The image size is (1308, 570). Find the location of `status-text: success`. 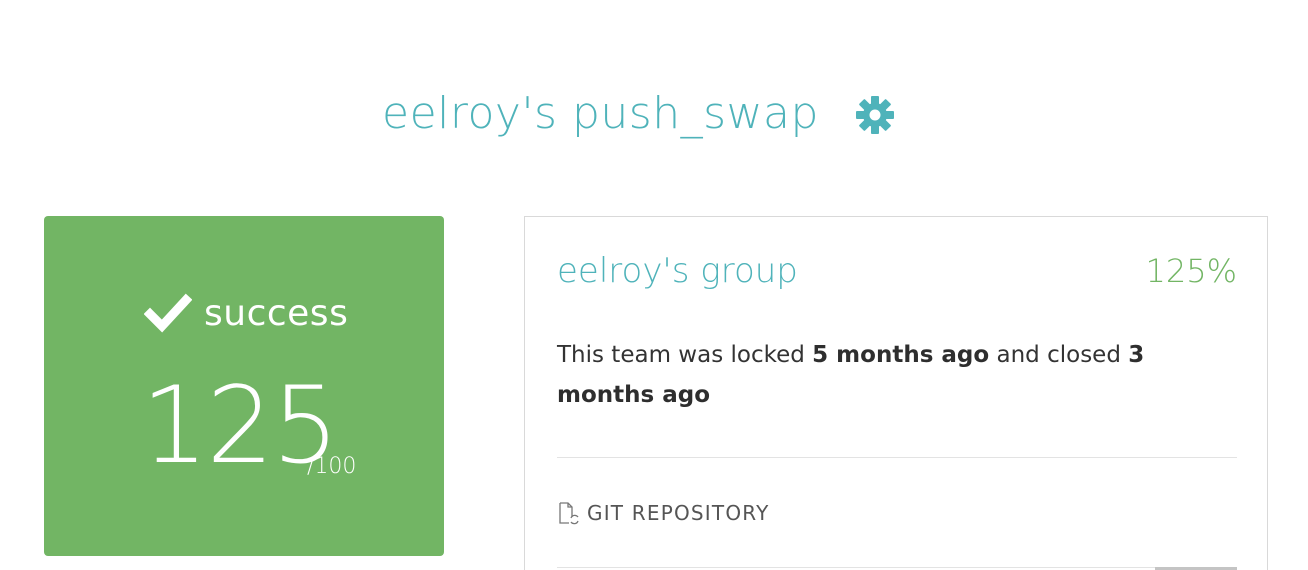

status-text: success is located at coordinates (276, 313).